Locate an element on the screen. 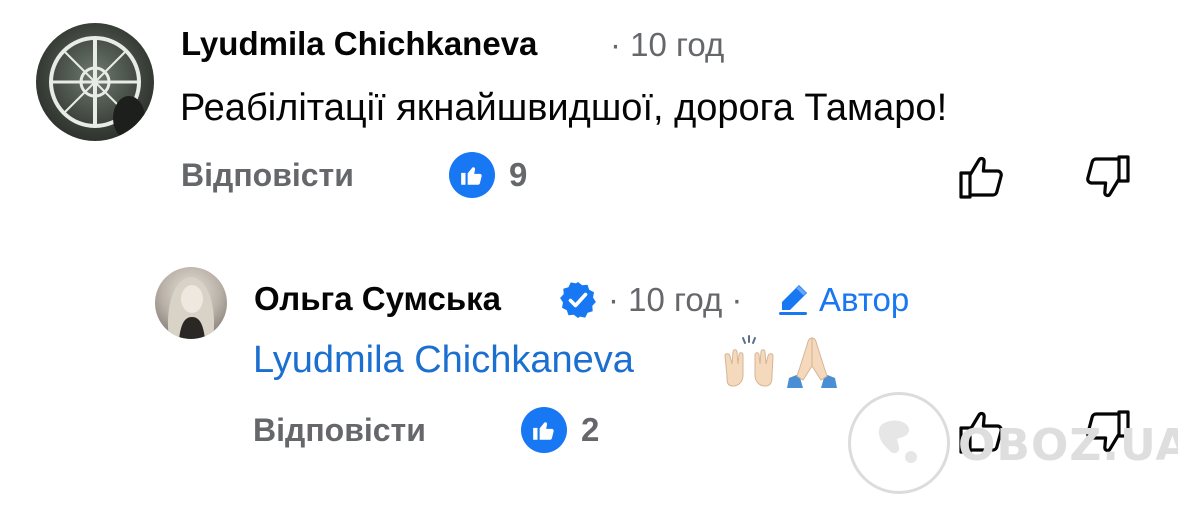  like-count: 2 is located at coordinates (590, 429).